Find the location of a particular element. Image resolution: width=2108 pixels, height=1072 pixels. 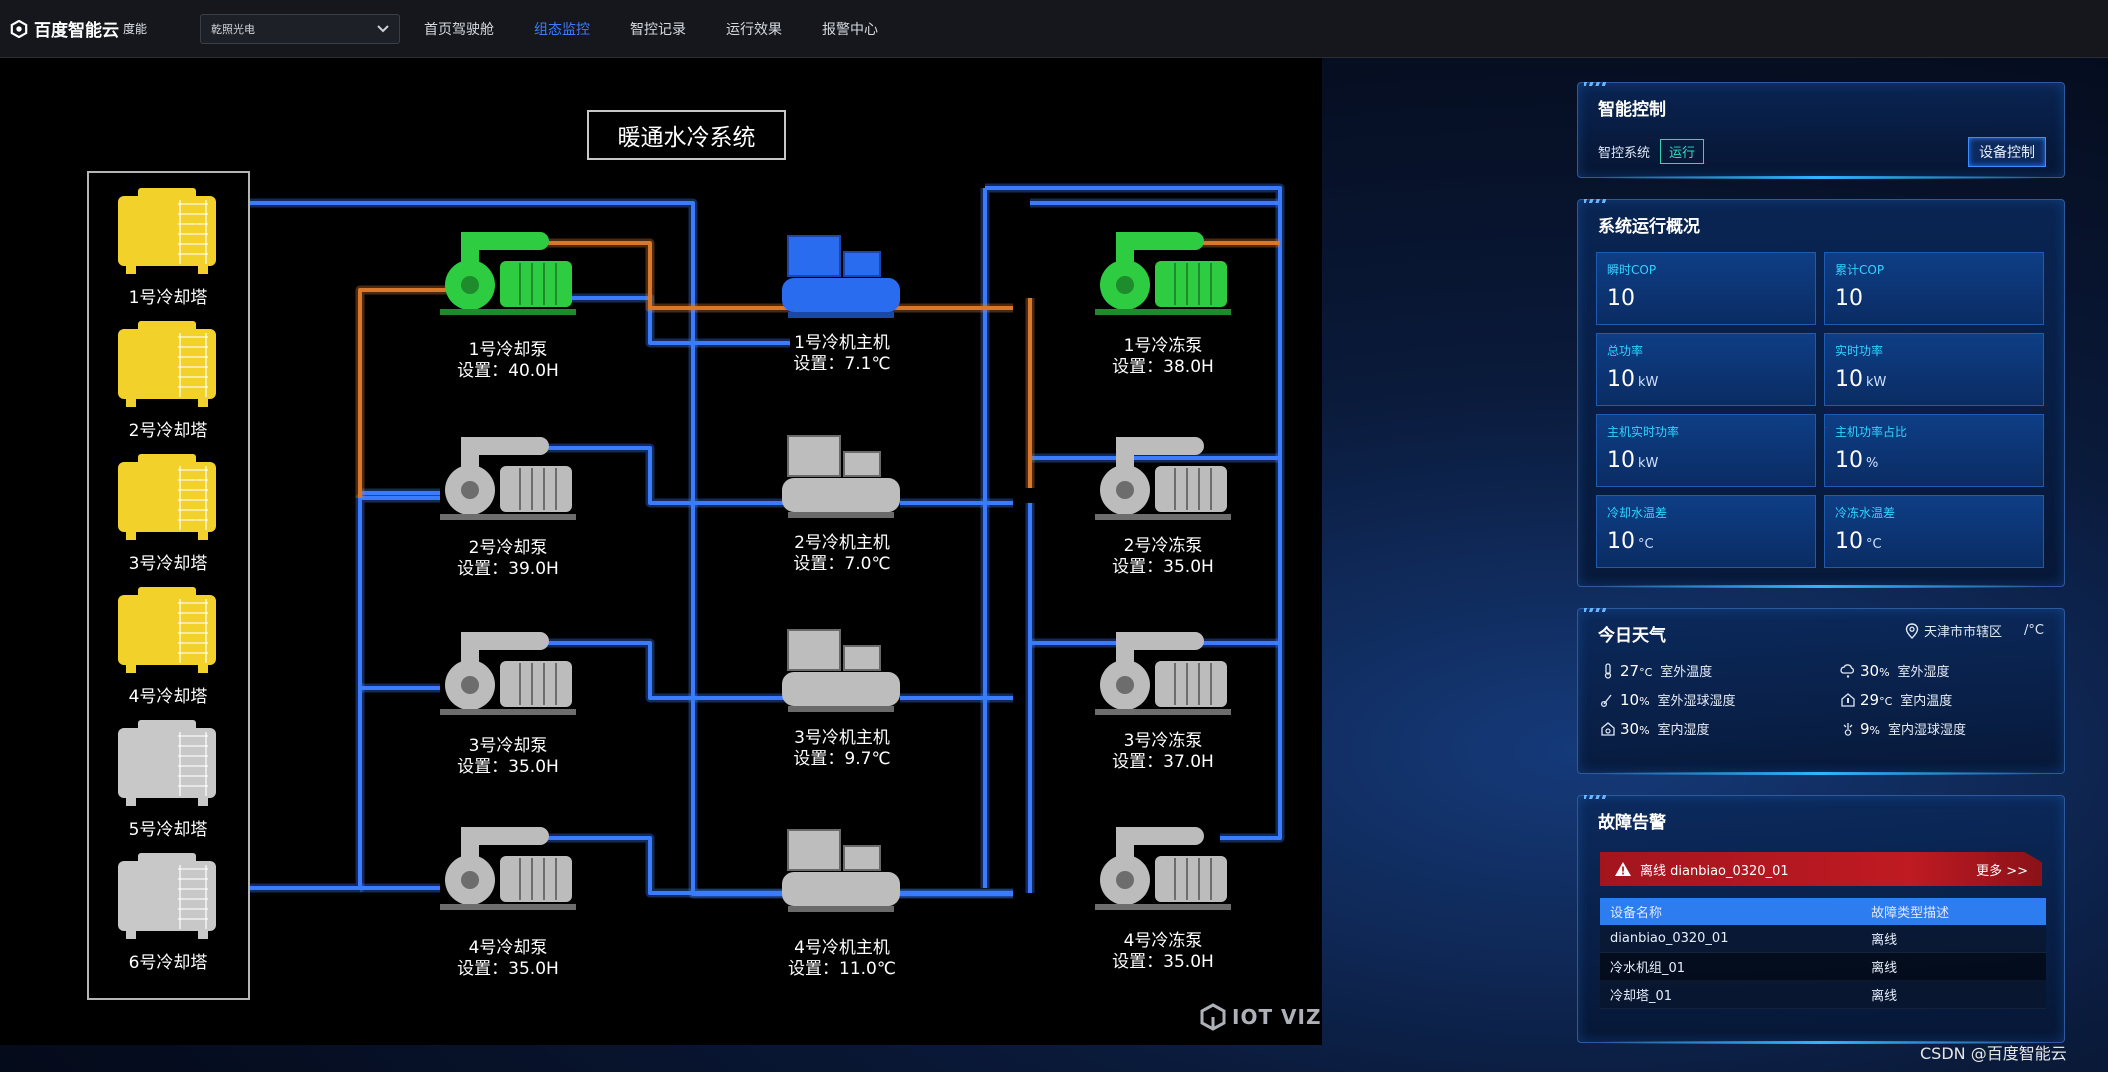

chilled-pump-label: 3号冷冻泵 设置：37.0H is located at coordinates (1163, 752).